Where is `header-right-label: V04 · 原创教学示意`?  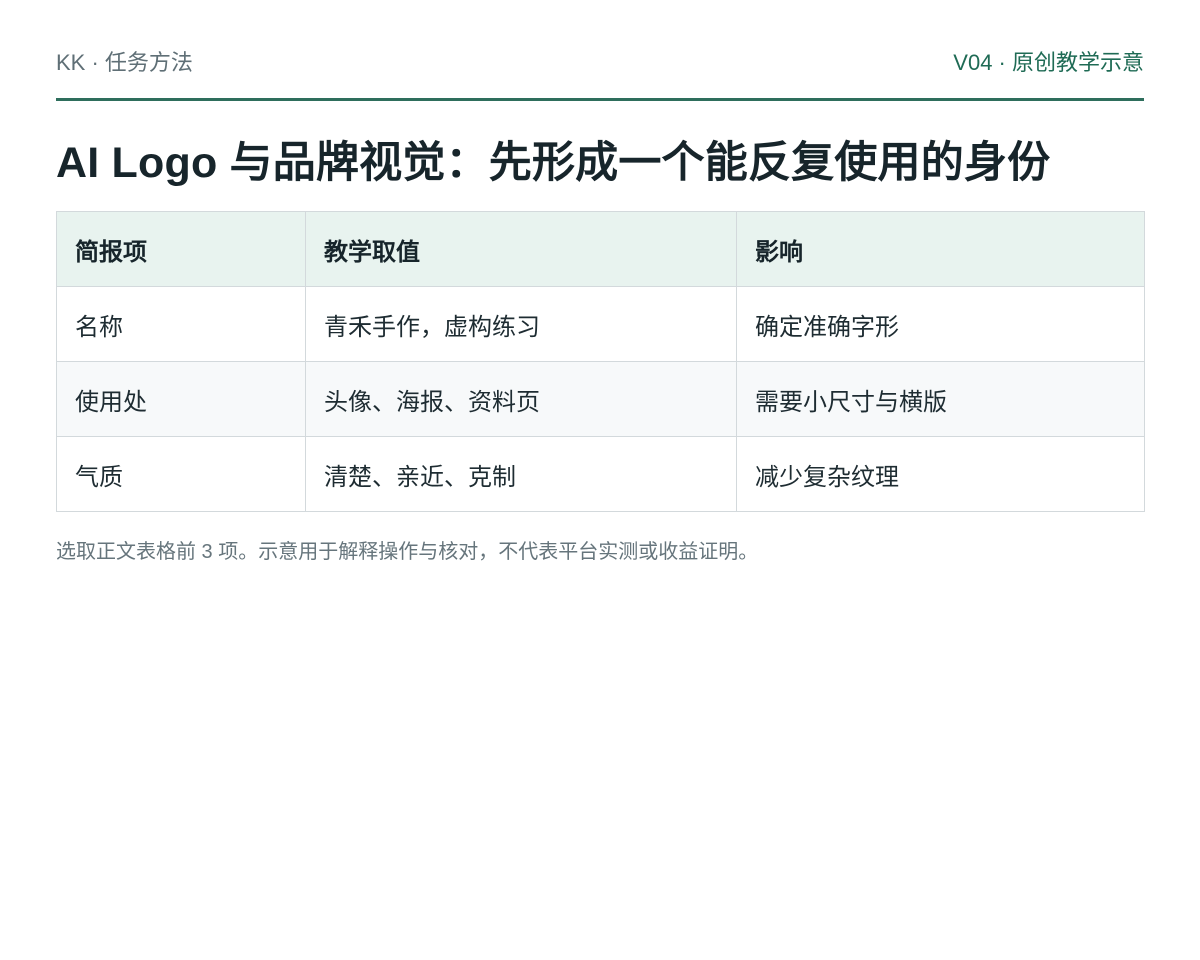 header-right-label: V04 · 原创教学示意 is located at coordinates (1048, 62).